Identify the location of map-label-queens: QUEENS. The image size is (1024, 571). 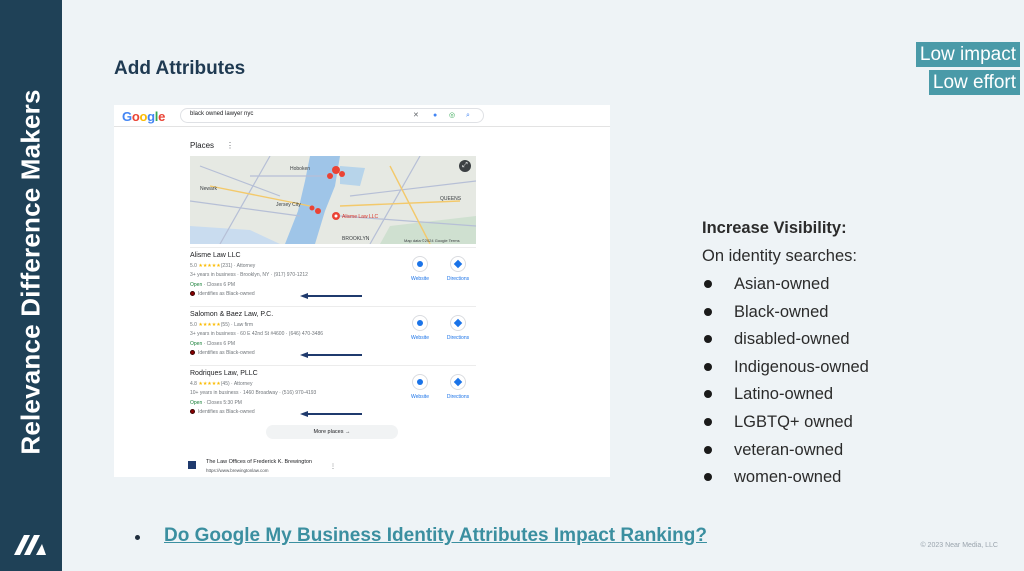
(451, 199).